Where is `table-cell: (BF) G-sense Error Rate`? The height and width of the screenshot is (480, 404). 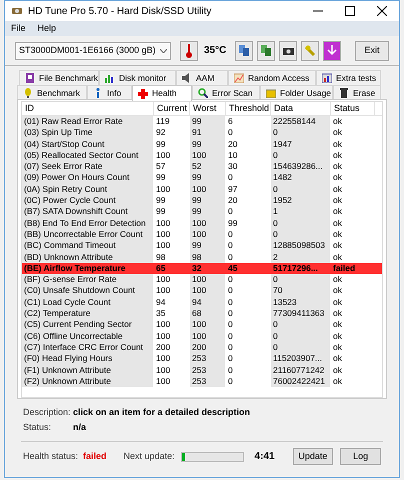 table-cell: (BF) G-sense Error Rate is located at coordinates (87, 280).